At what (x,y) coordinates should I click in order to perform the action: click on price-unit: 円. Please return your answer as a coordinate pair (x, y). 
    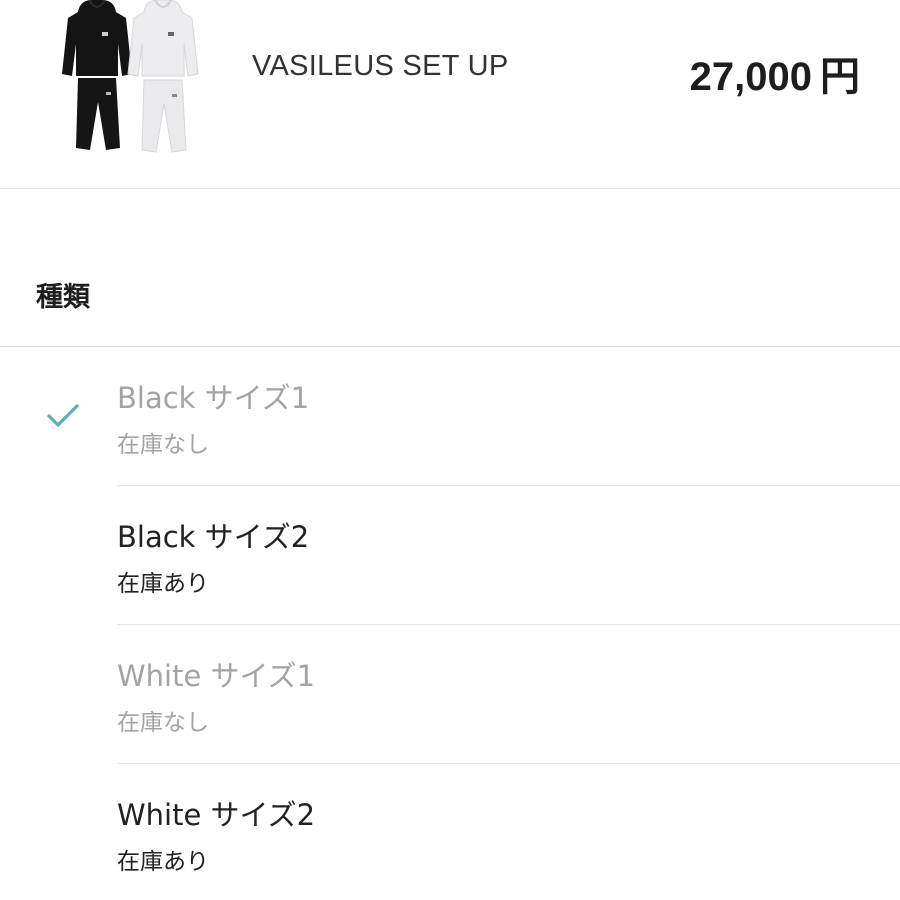
    Looking at the image, I should click on (840, 77).